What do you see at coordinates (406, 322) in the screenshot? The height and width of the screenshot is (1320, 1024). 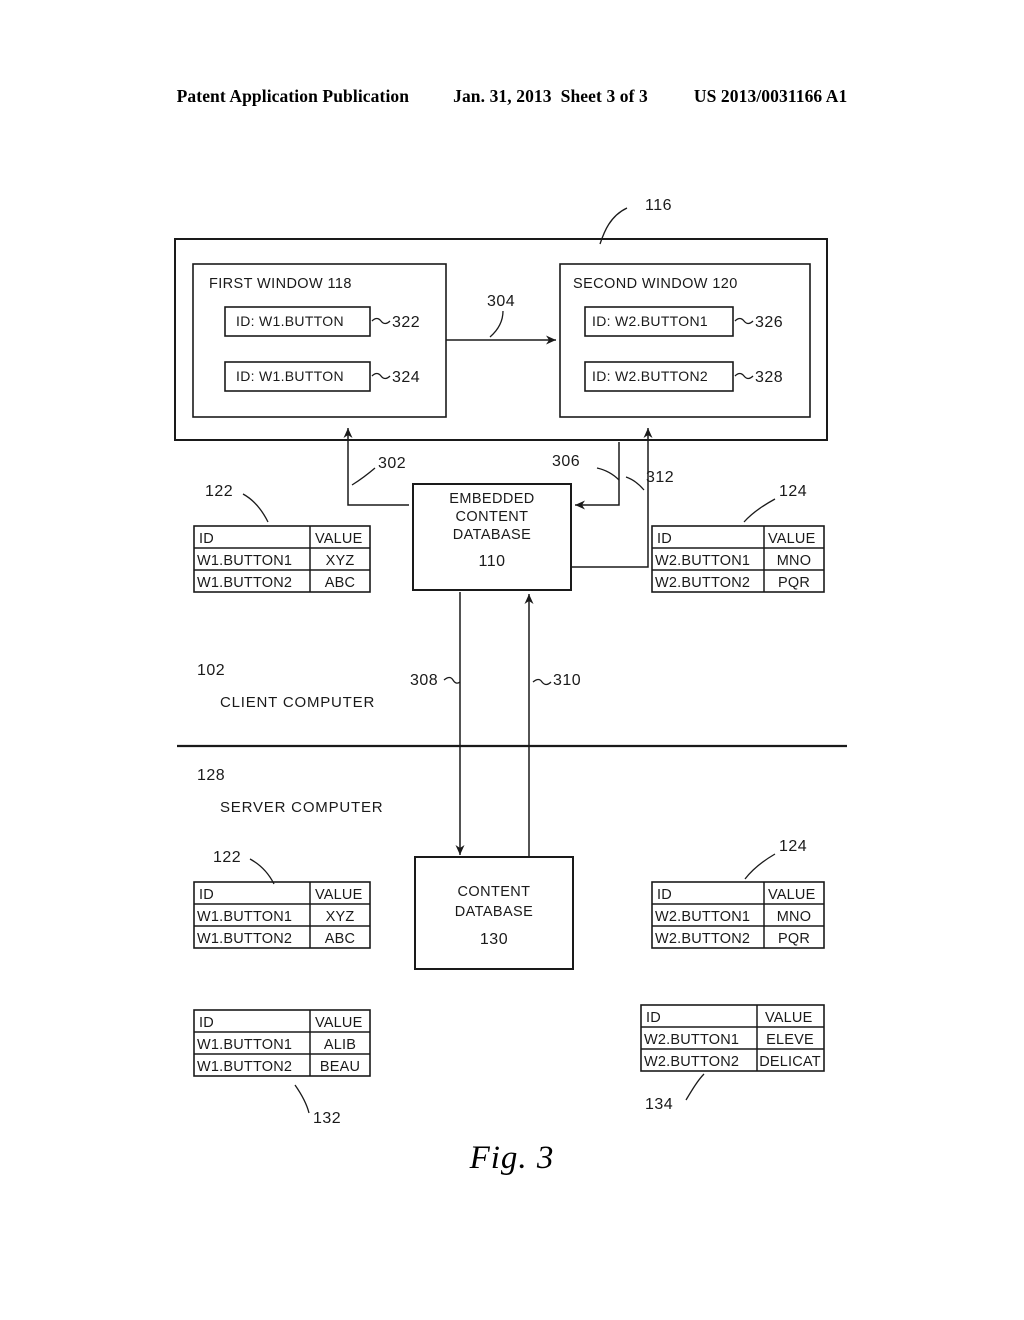 I see `ref-label-322: 322` at bounding box center [406, 322].